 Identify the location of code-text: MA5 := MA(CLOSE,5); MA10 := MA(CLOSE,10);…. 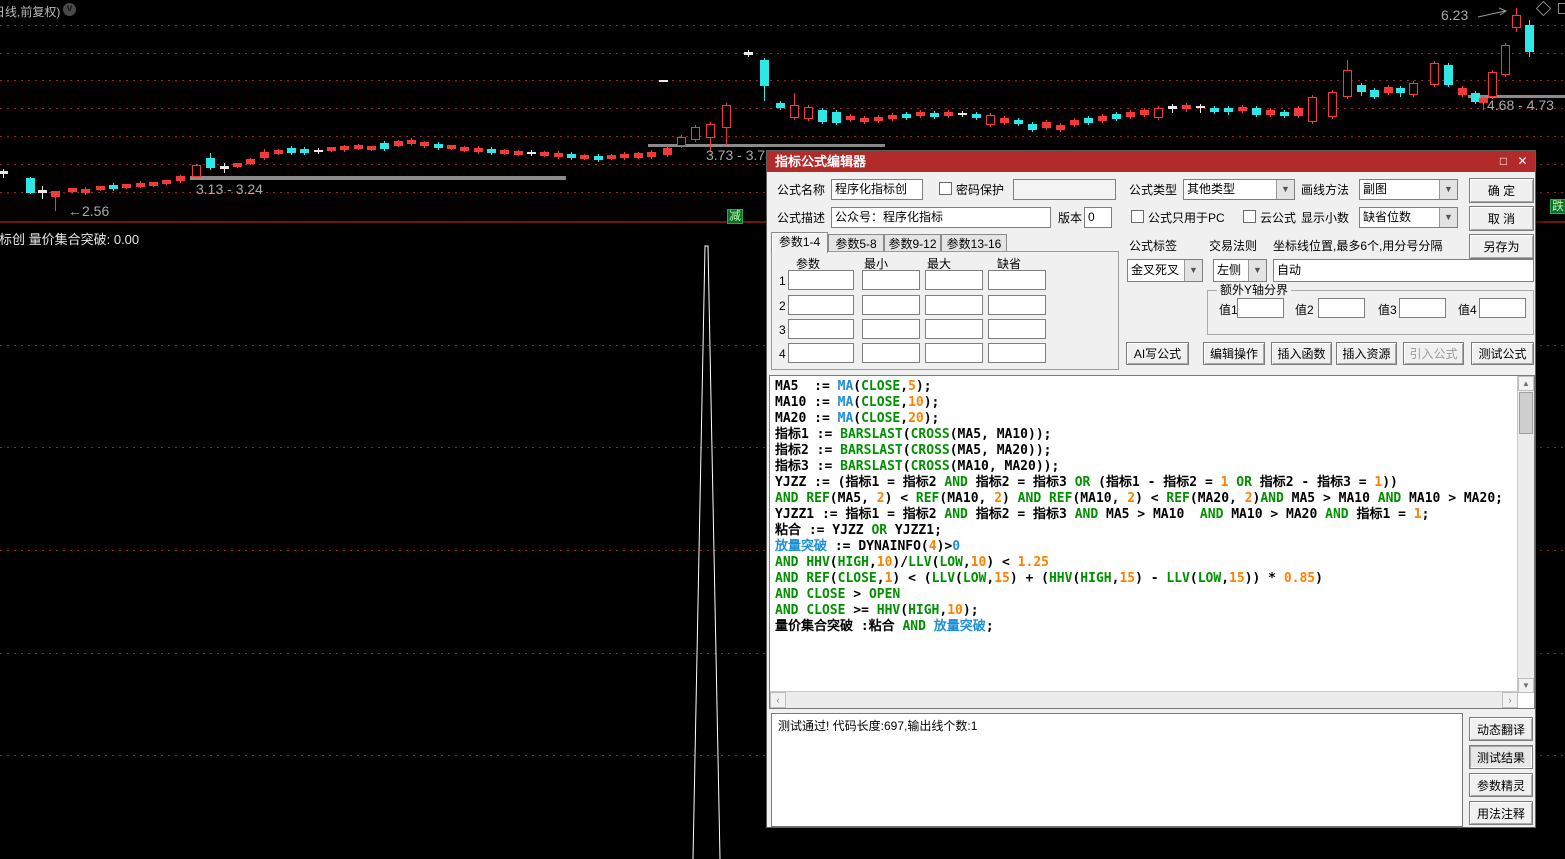
(1139, 507).